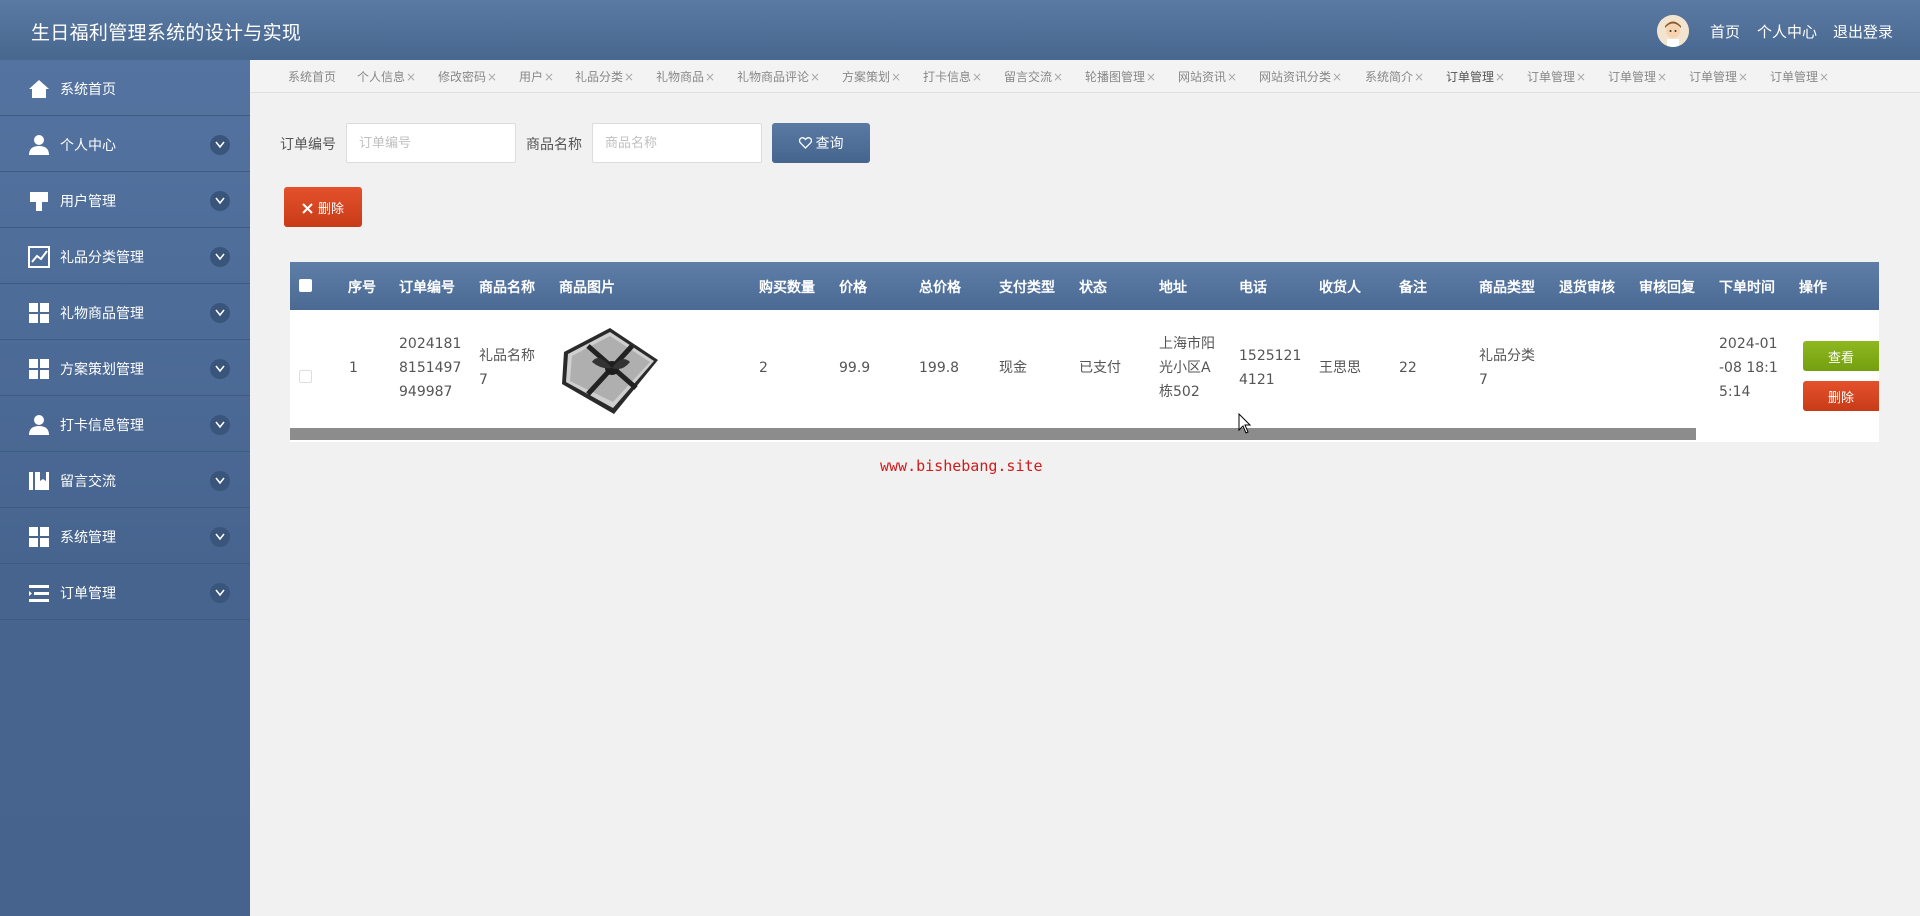  What do you see at coordinates (1389, 77) in the screenshot?
I see `tab-label: 系统简介` at bounding box center [1389, 77].